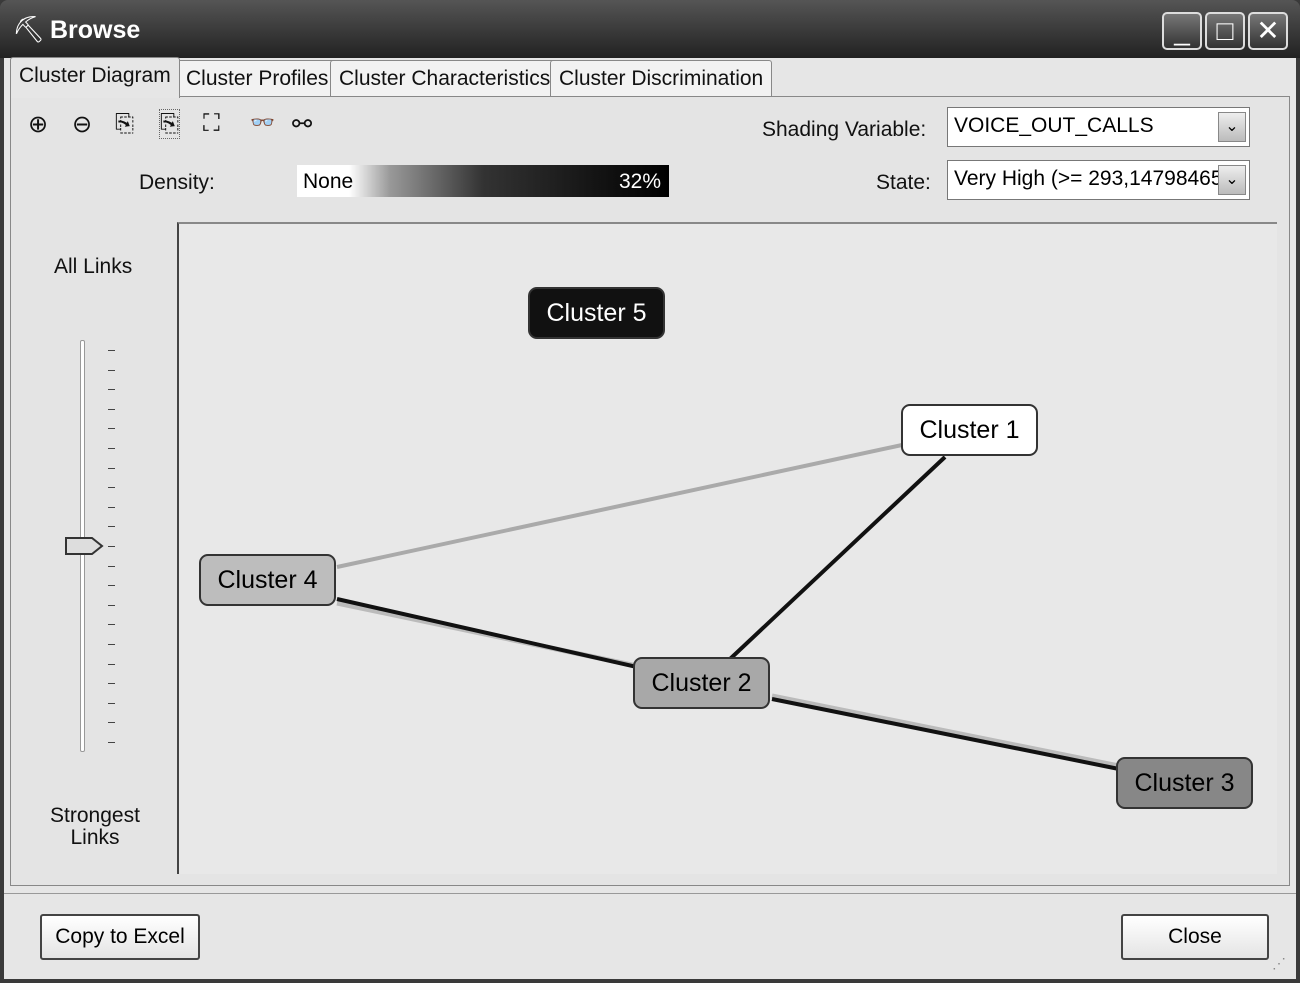 This screenshot has width=1300, height=983. I want to click on tab-cluster-diagram: Cluster Diagram, so click(95, 77).